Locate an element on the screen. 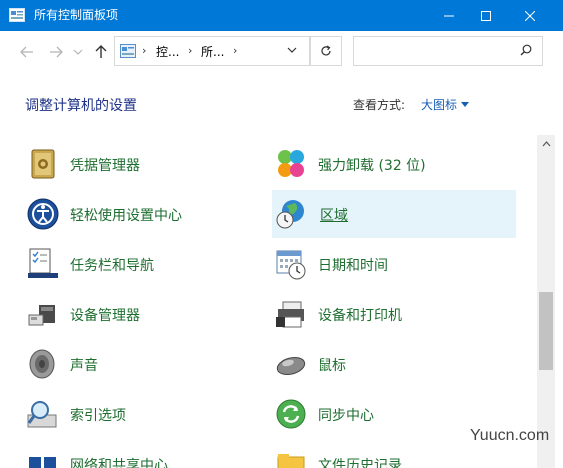 This screenshot has height=468, width=563. caret-down-icon is located at coordinates (465, 104).